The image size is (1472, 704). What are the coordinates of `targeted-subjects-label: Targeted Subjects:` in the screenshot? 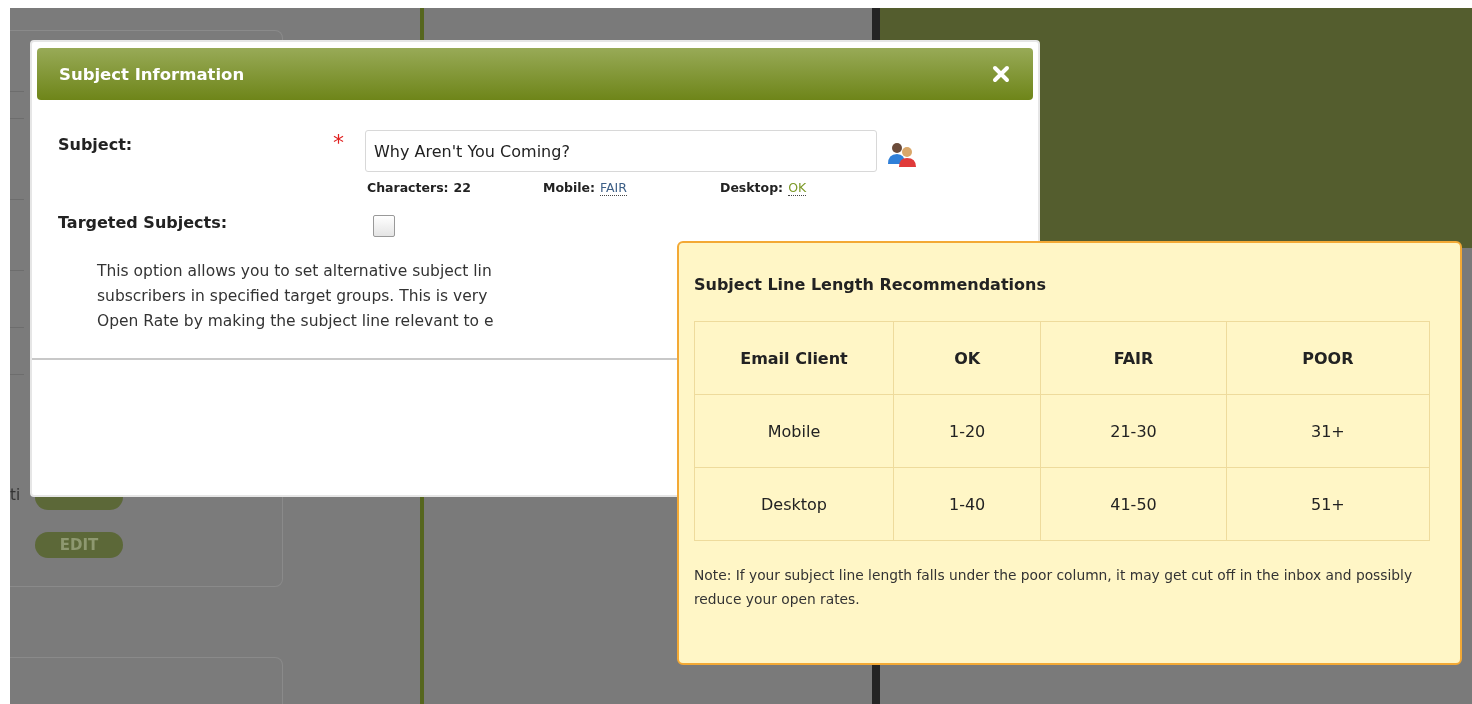 It's located at (143, 222).